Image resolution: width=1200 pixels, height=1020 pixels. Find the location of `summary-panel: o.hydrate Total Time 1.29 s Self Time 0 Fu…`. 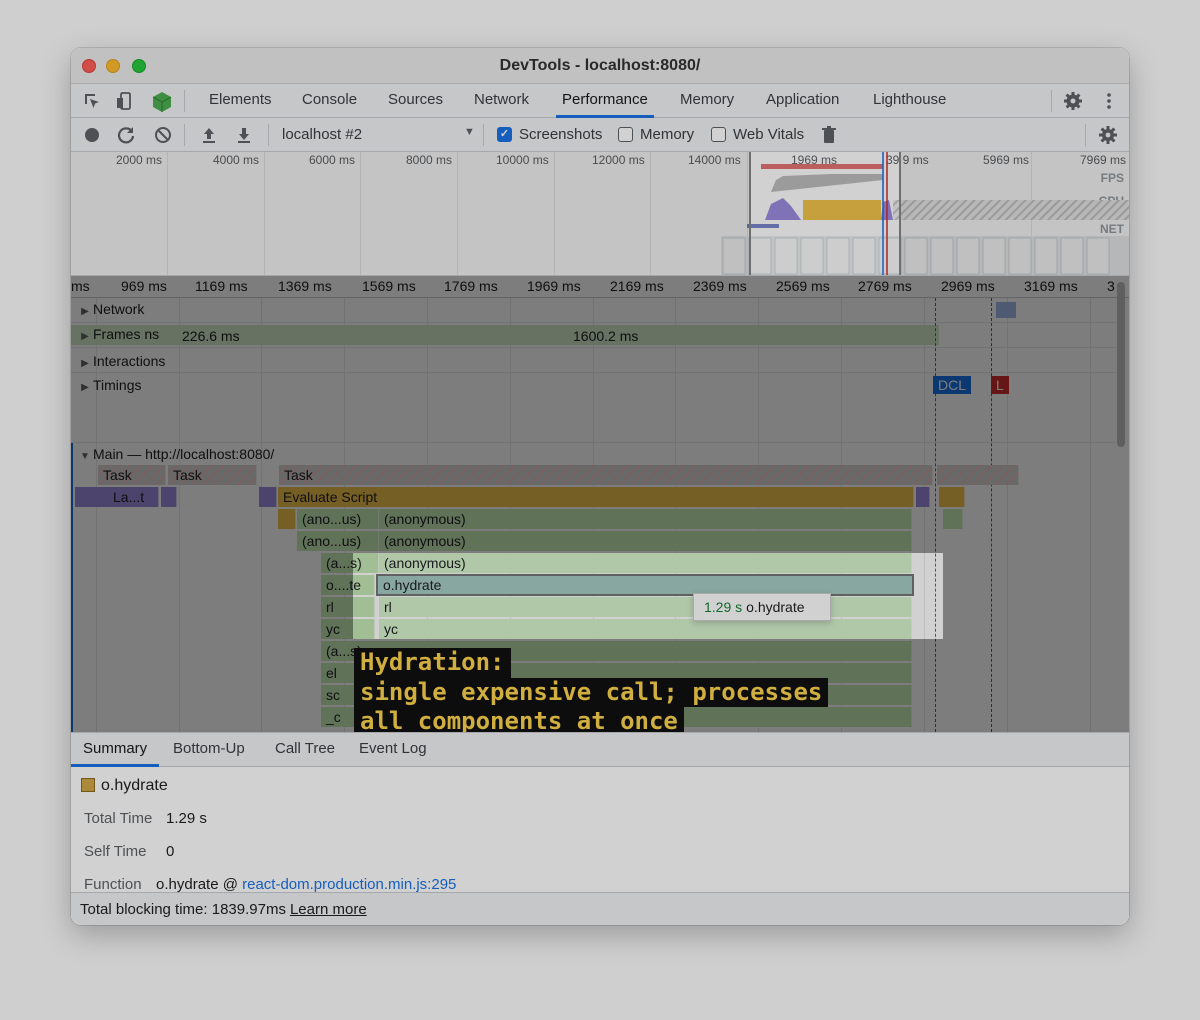

summary-panel: o.hydrate Total Time 1.29 s Self Time 0 Fu… is located at coordinates (600, 829).